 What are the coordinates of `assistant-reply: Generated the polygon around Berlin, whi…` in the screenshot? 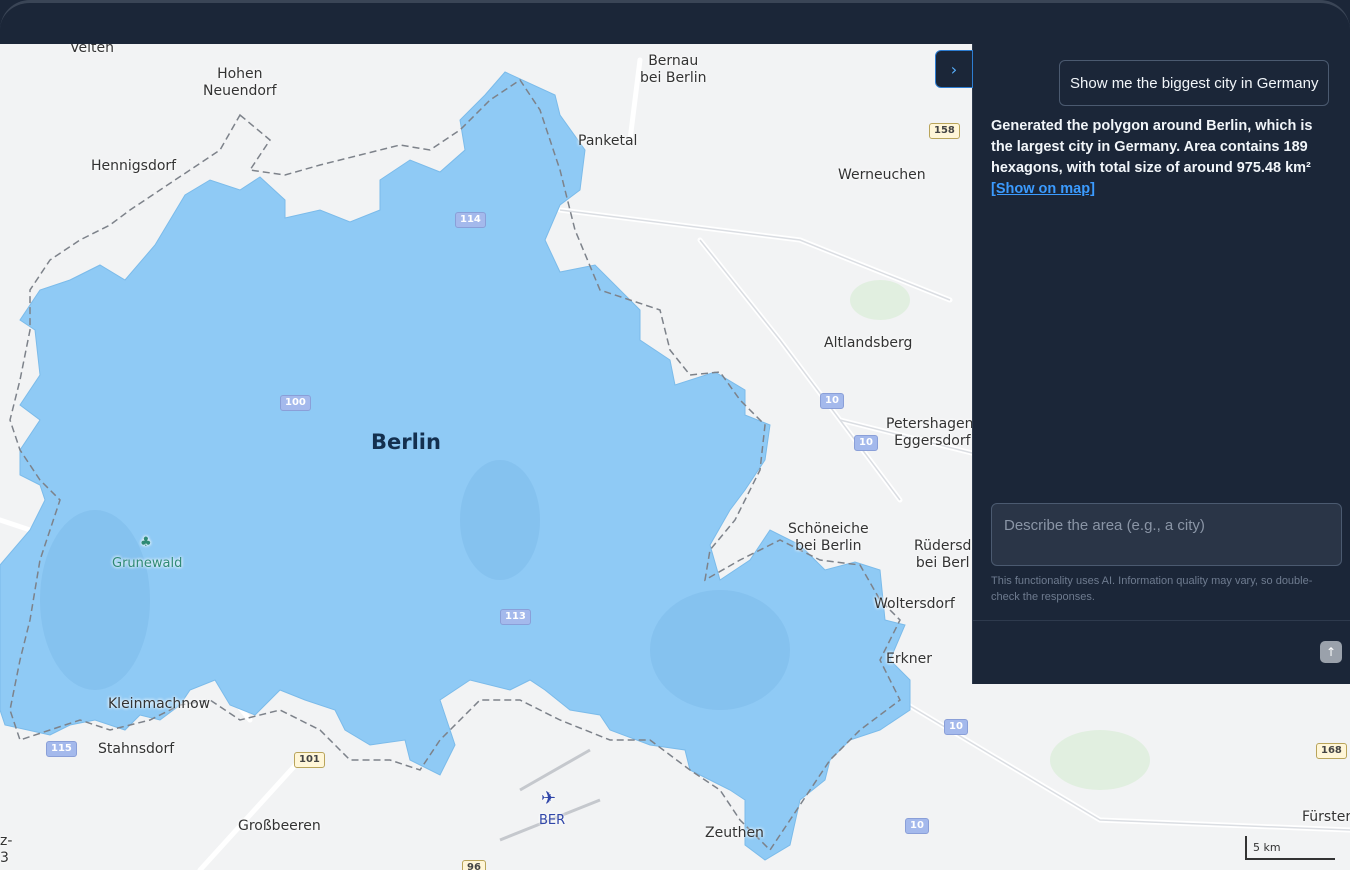 It's located at (1161, 158).